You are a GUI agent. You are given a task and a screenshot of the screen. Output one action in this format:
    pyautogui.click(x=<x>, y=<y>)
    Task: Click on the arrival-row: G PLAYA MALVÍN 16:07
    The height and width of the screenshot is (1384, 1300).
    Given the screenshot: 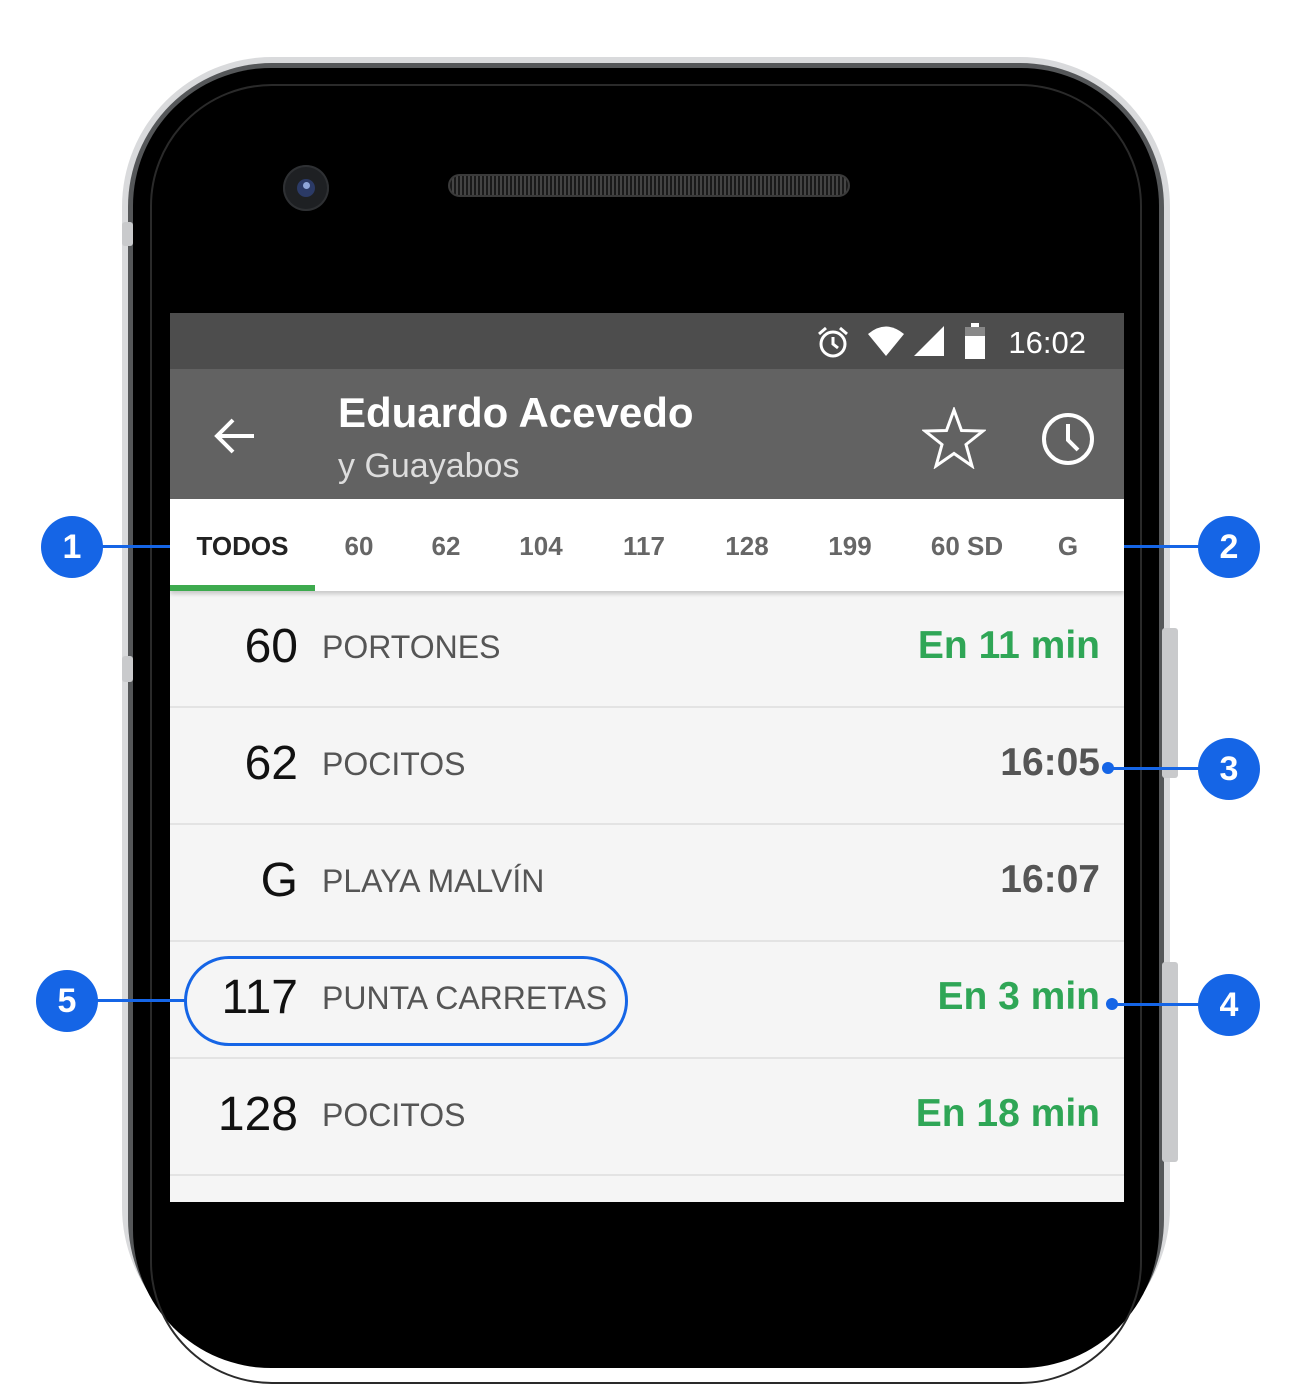 What is the action you would take?
    pyautogui.click(x=647, y=883)
    